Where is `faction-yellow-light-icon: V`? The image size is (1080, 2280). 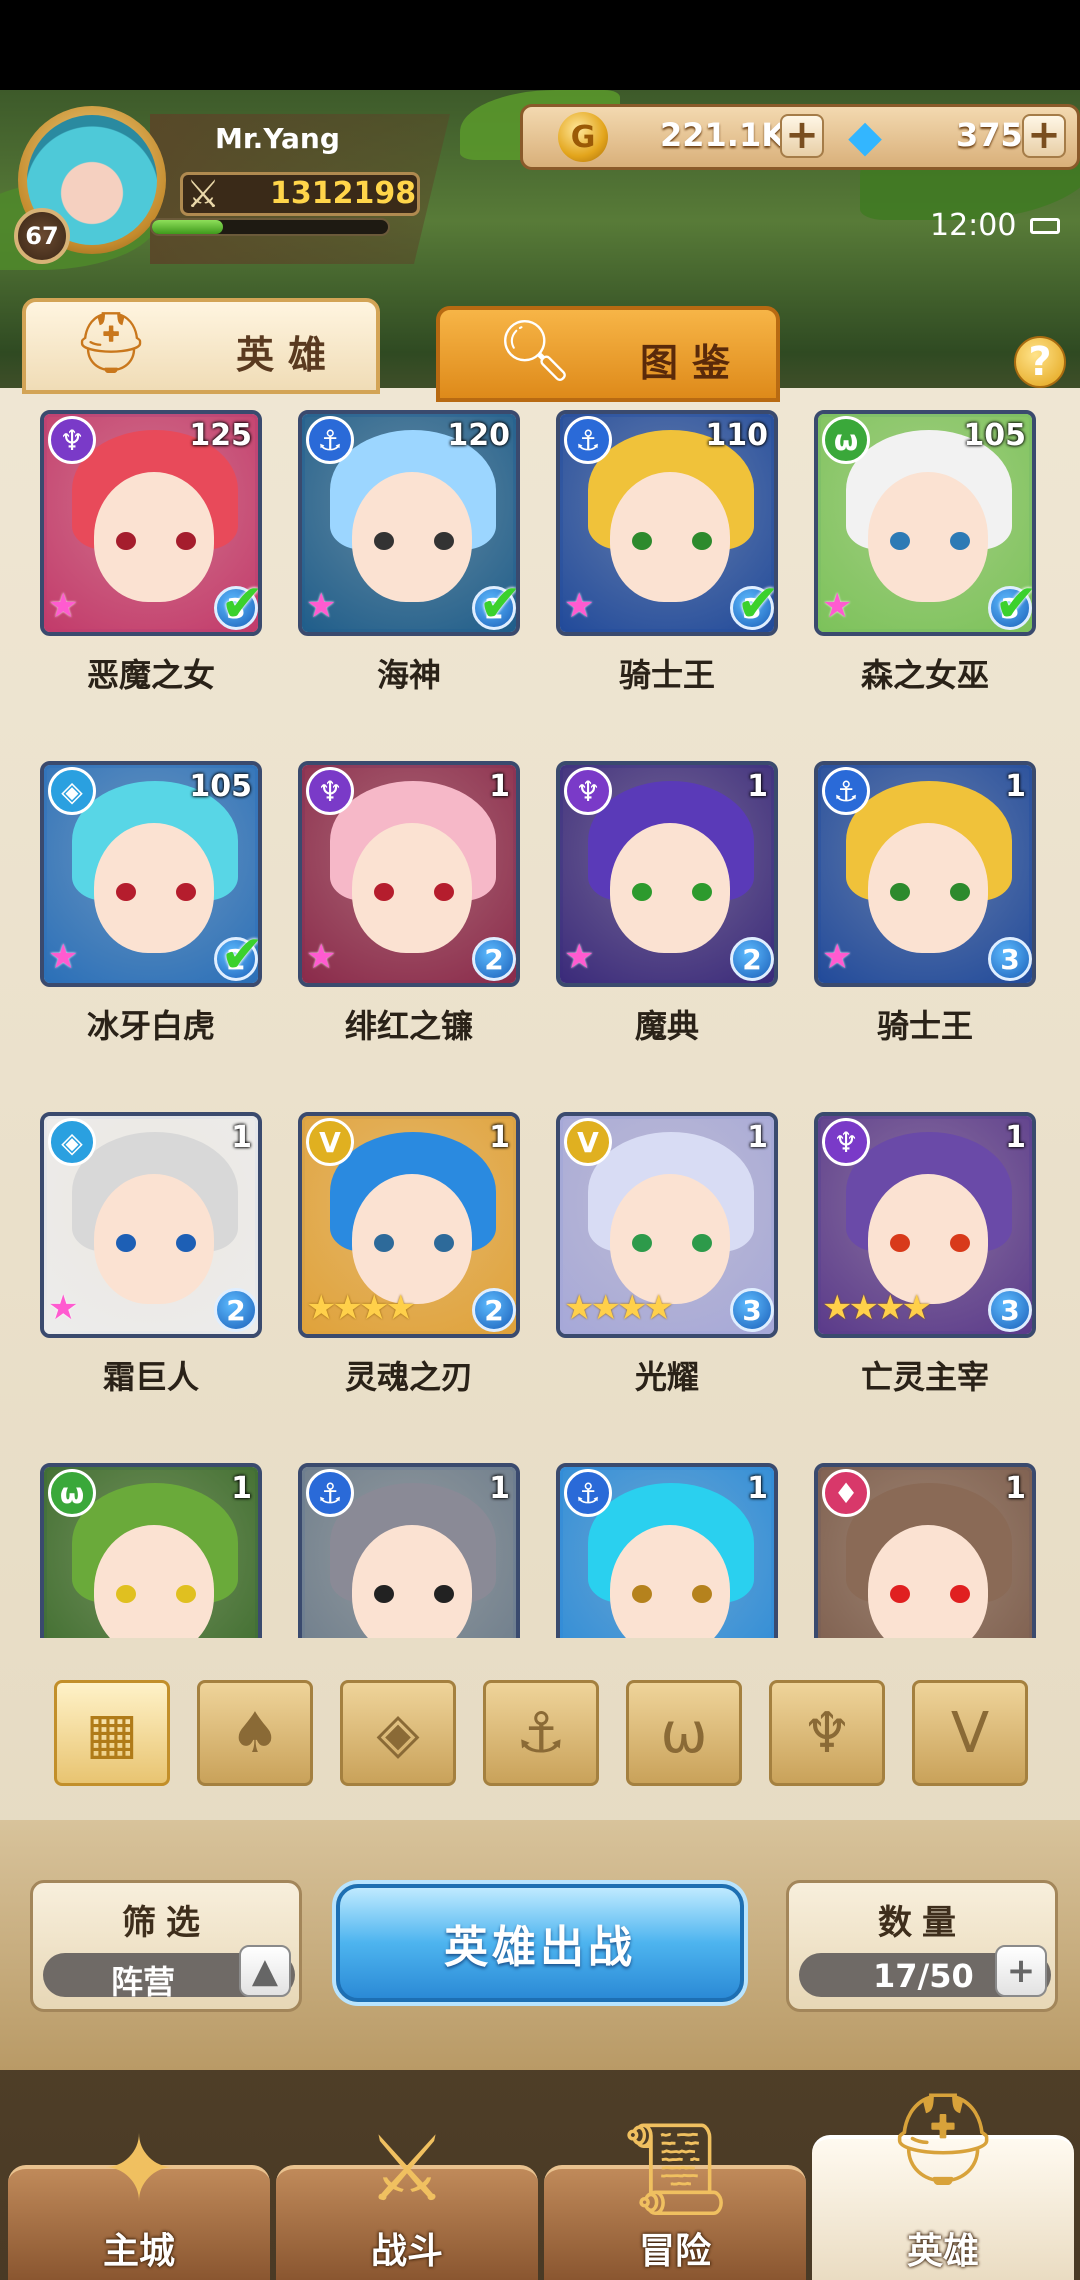 faction-yellow-light-icon: V is located at coordinates (330, 1142).